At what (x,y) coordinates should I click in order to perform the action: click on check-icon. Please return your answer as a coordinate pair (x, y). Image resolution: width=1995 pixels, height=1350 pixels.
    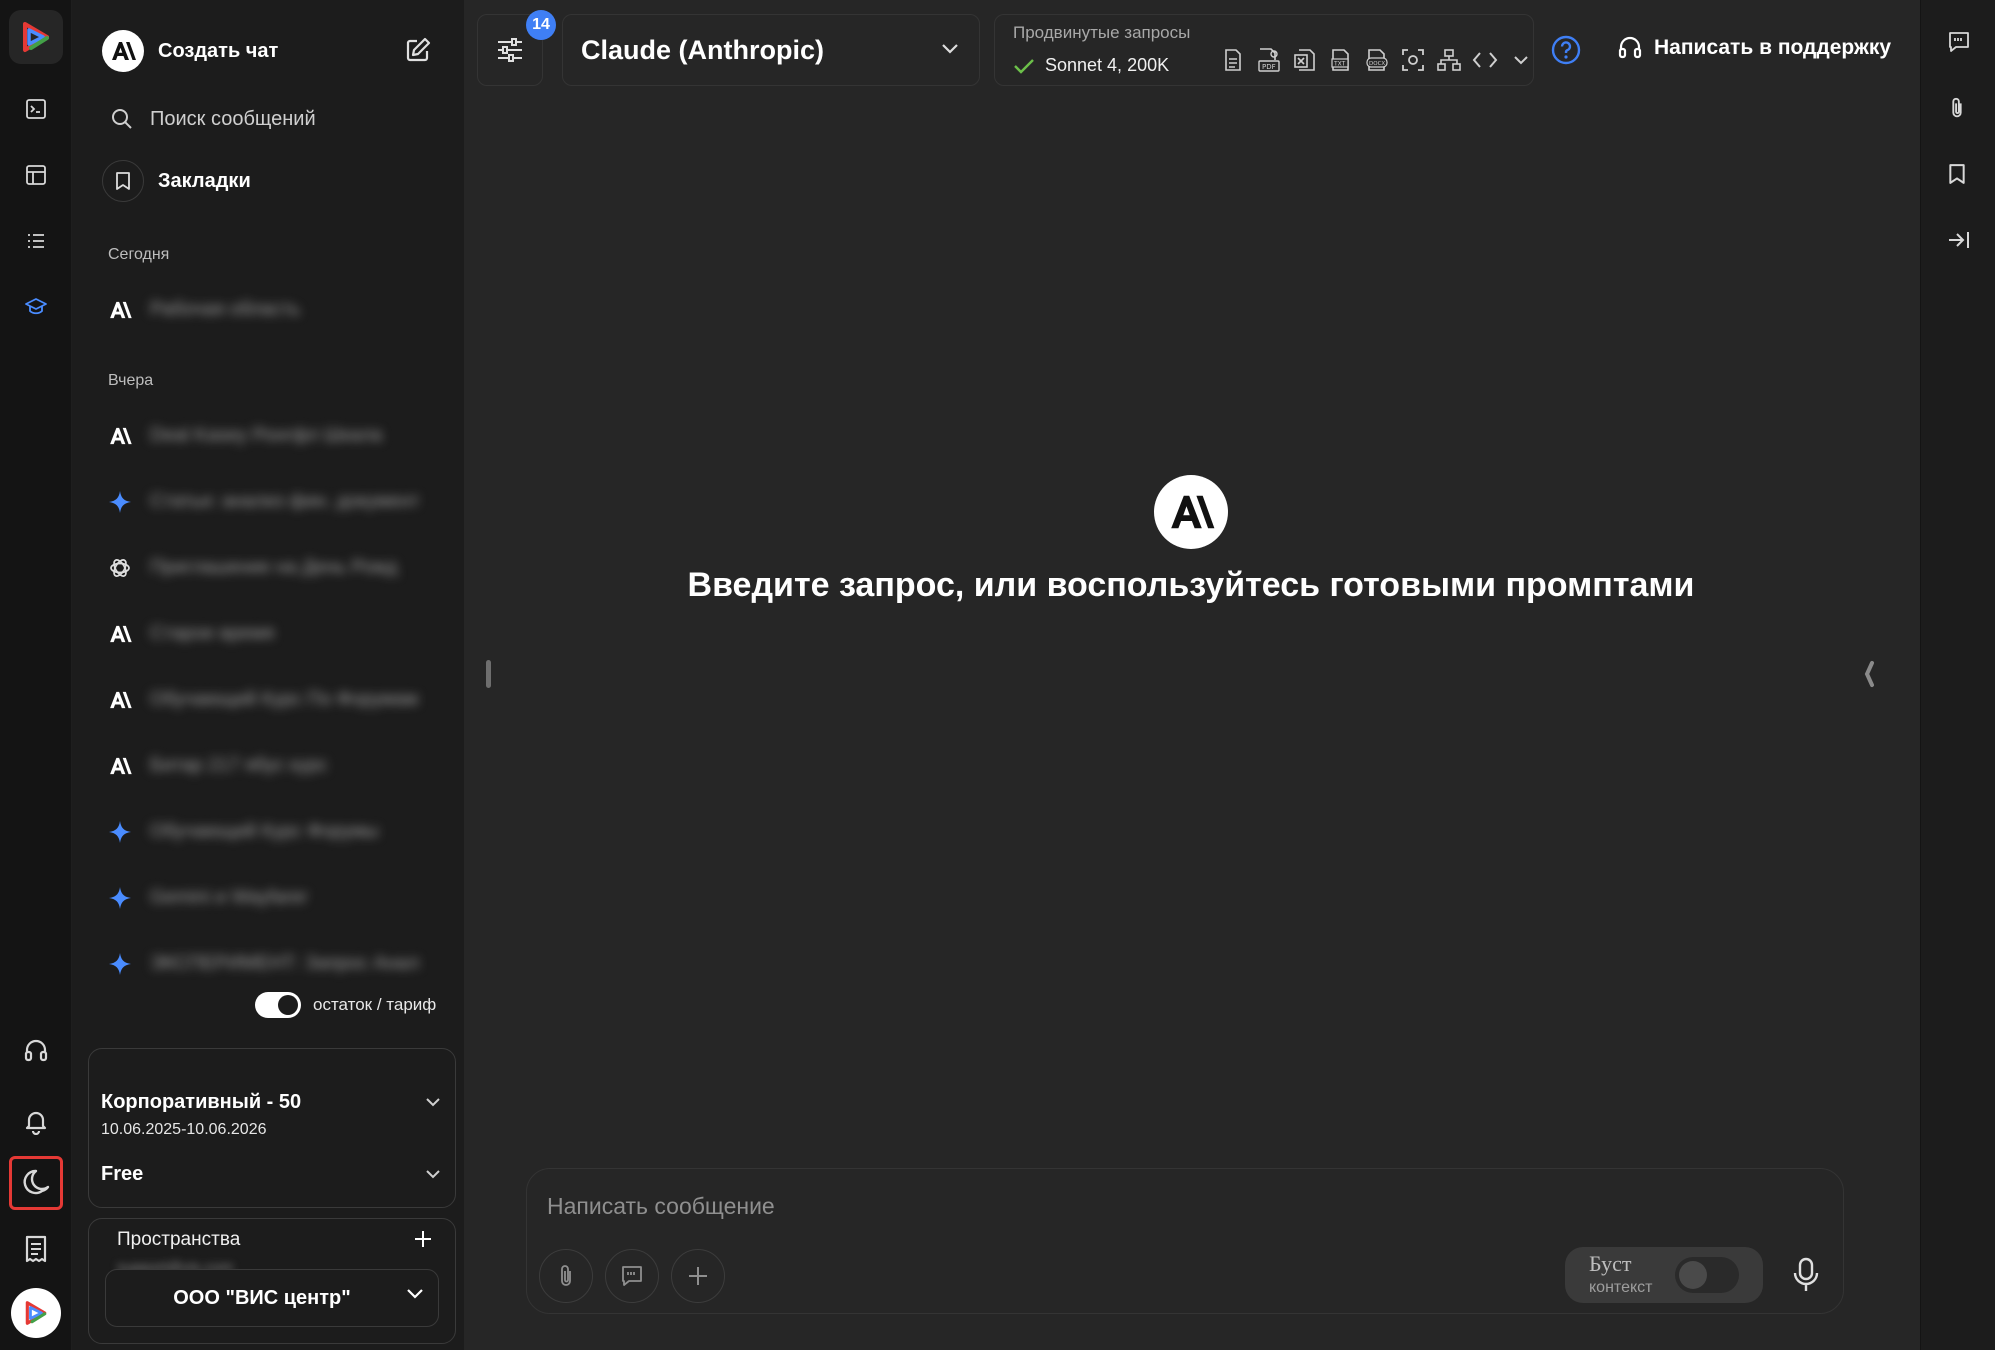
    Looking at the image, I should click on (1024, 66).